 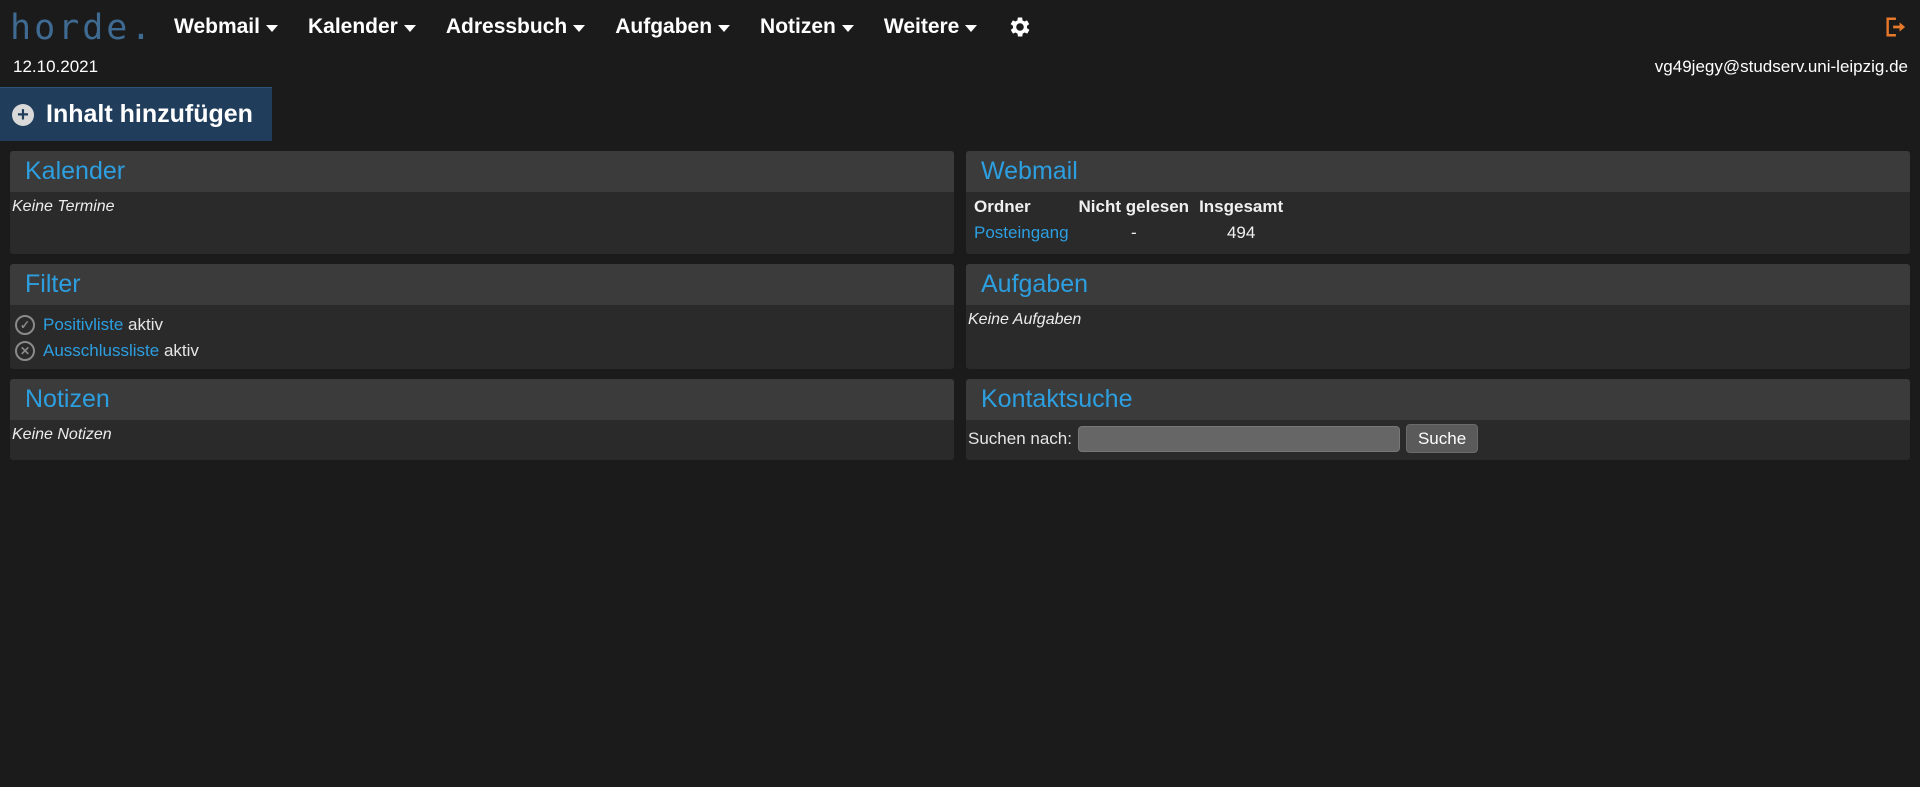 I want to click on table-row: Posteingang - 494, so click(x=1131, y=233).